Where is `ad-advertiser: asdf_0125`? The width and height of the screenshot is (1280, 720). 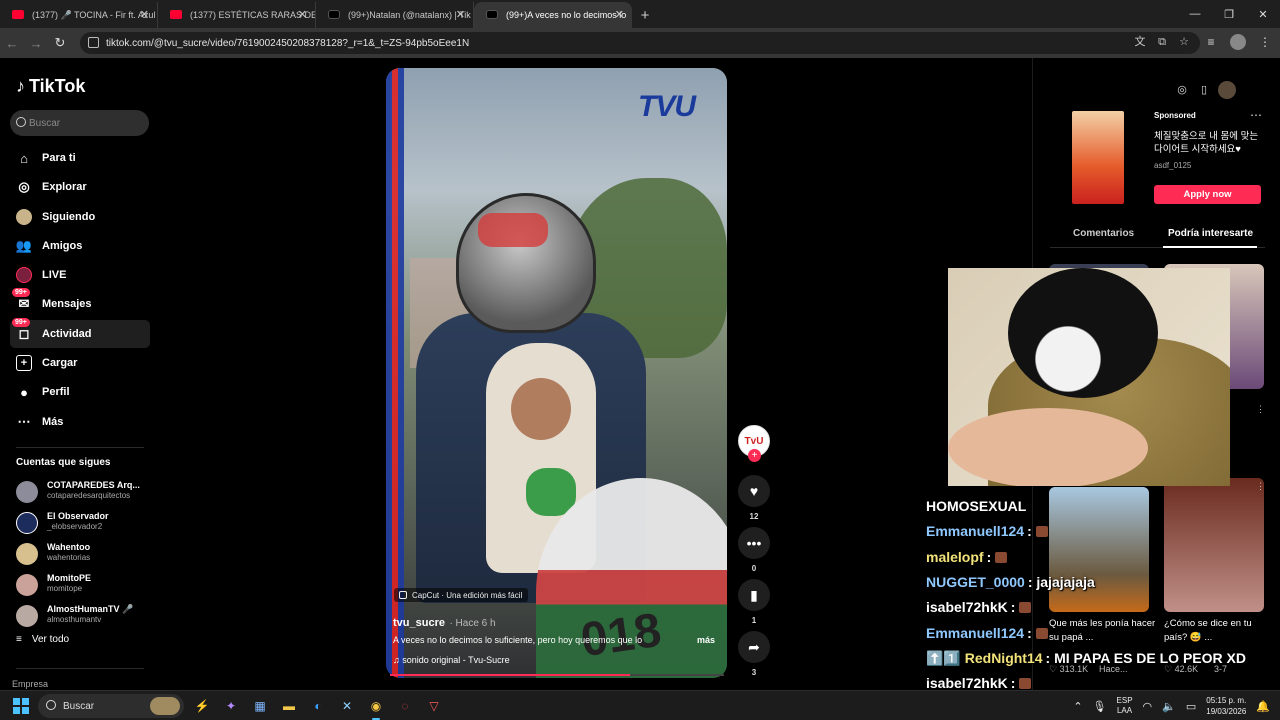 ad-advertiser: asdf_0125 is located at coordinates (1172, 165).